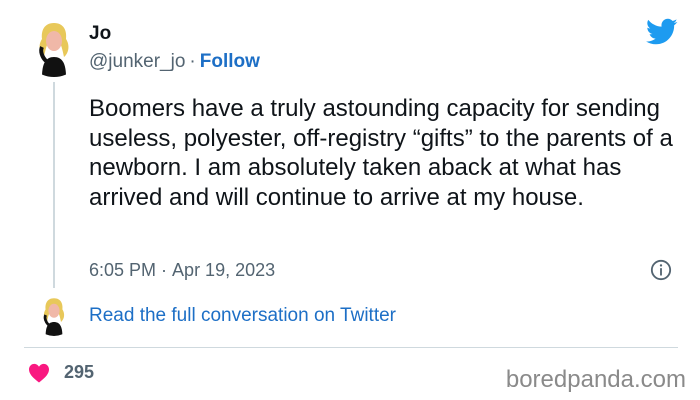  I want to click on read-conversation-link: Read the full conversation on Twitter, so click(242, 316).